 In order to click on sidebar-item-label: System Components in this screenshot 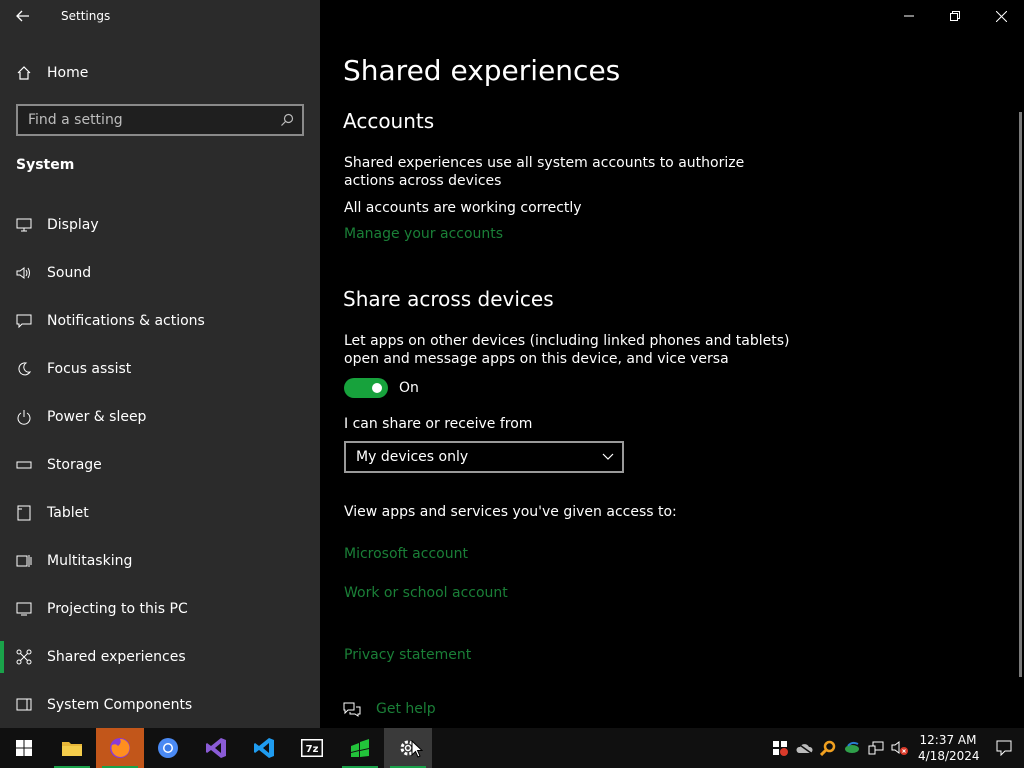, I will do `click(120, 705)`.